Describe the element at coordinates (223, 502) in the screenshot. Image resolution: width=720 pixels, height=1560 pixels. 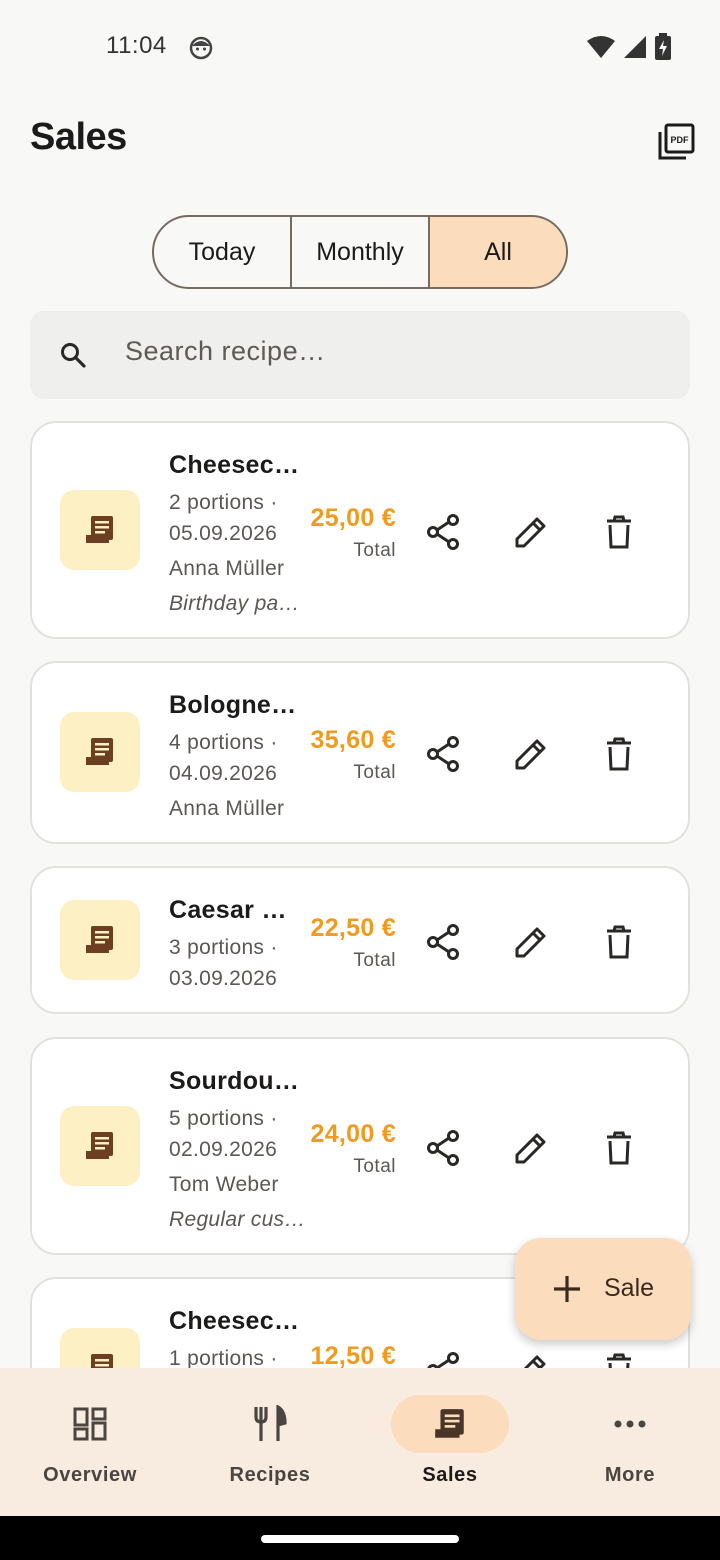
I see `sale-portions: 2 portions ·` at that location.